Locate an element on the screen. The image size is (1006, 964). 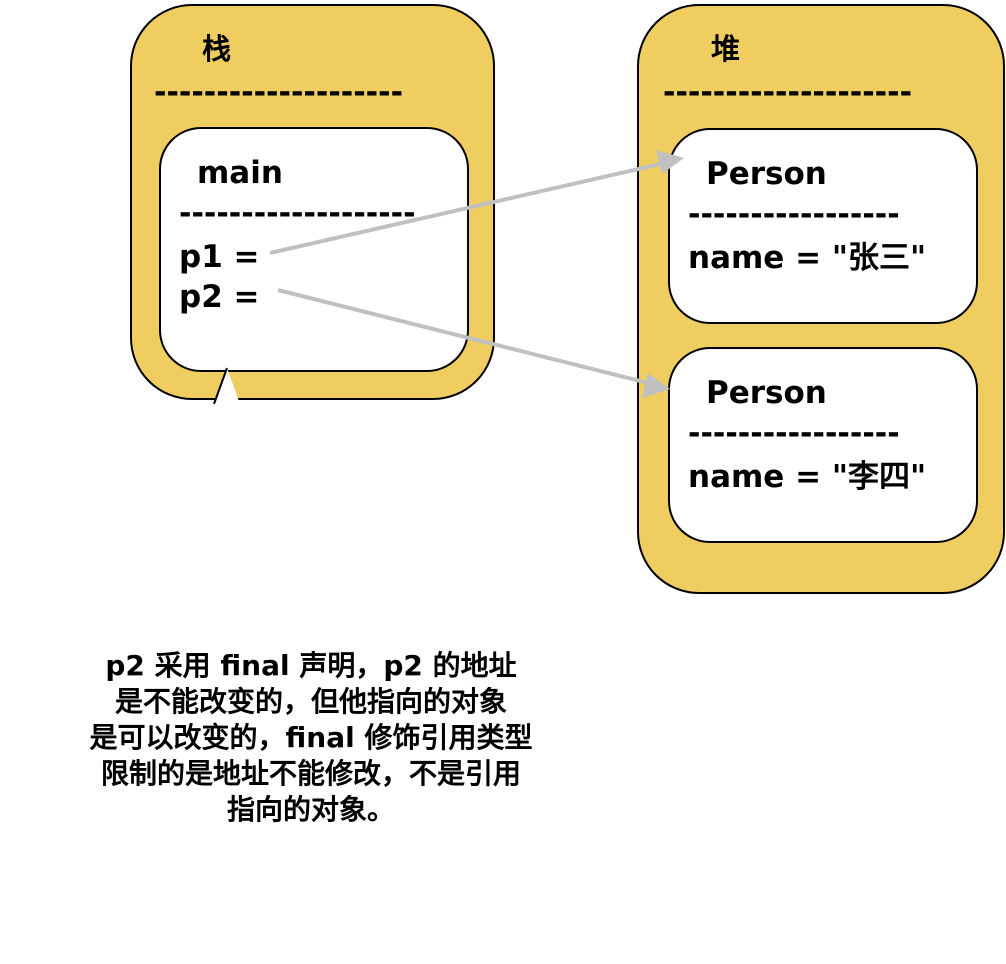
note-line: 是可以改变的，final 修饰引用类型 is located at coordinates (311, 737).